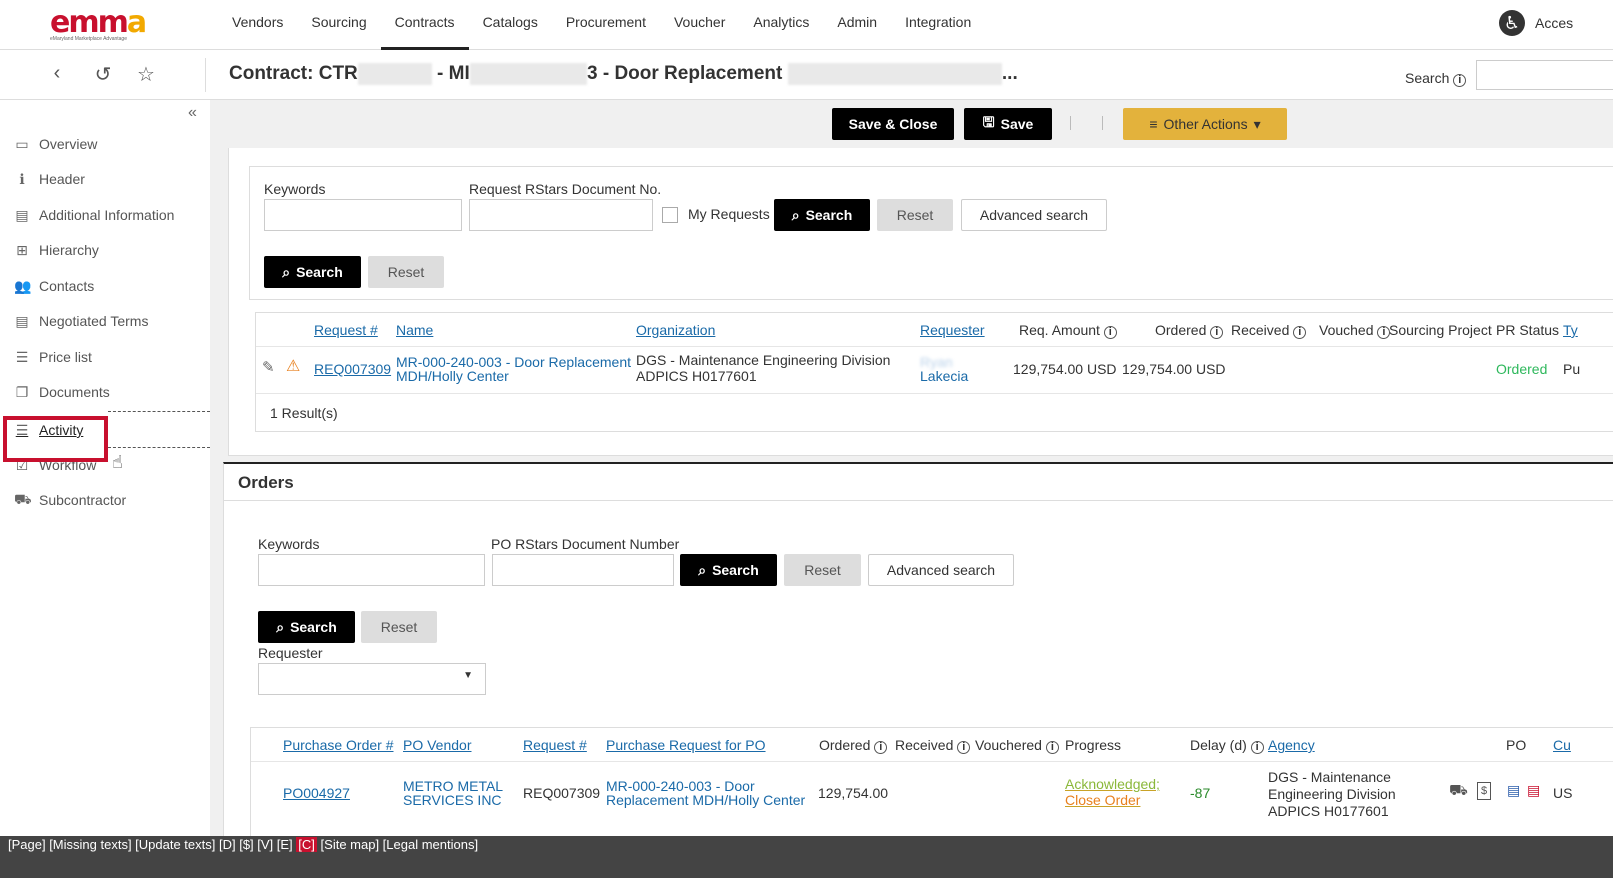 The width and height of the screenshot is (1613, 878). What do you see at coordinates (54, 286) in the screenshot?
I see `sidebar-item-contacts: 👥 Contacts` at bounding box center [54, 286].